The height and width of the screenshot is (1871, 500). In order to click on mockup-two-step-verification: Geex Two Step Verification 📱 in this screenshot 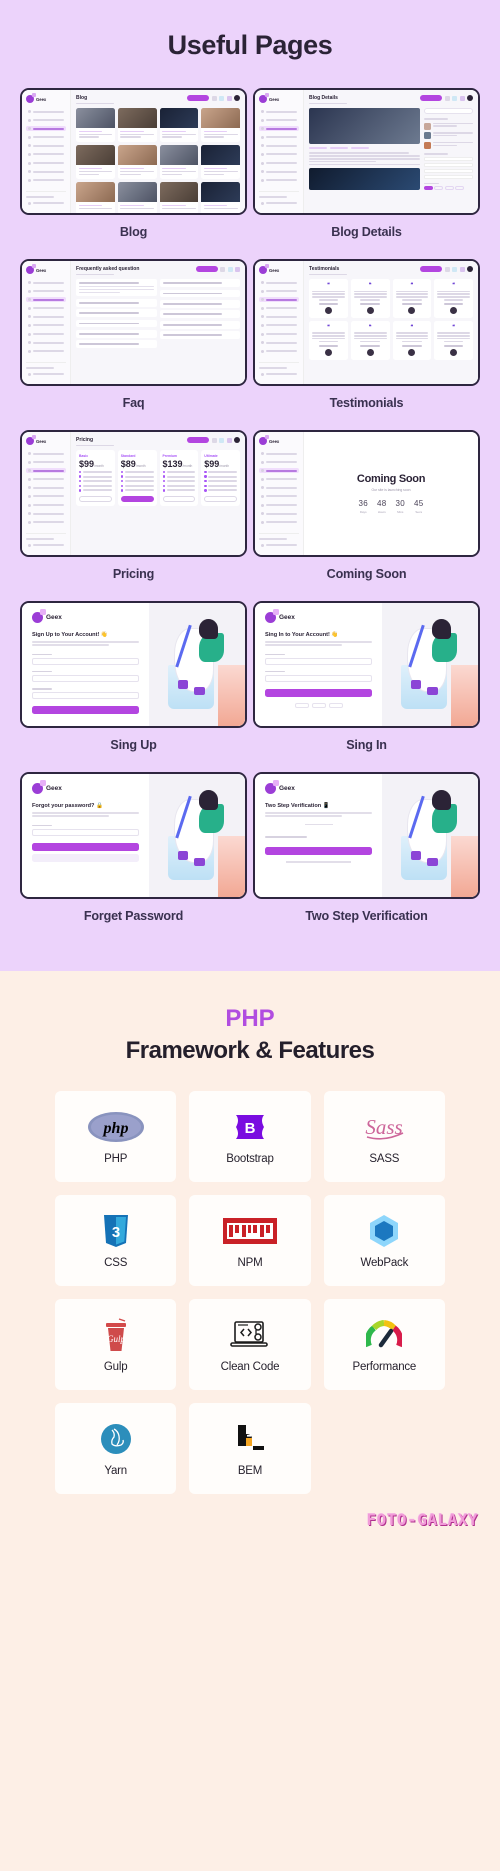, I will do `click(366, 835)`.